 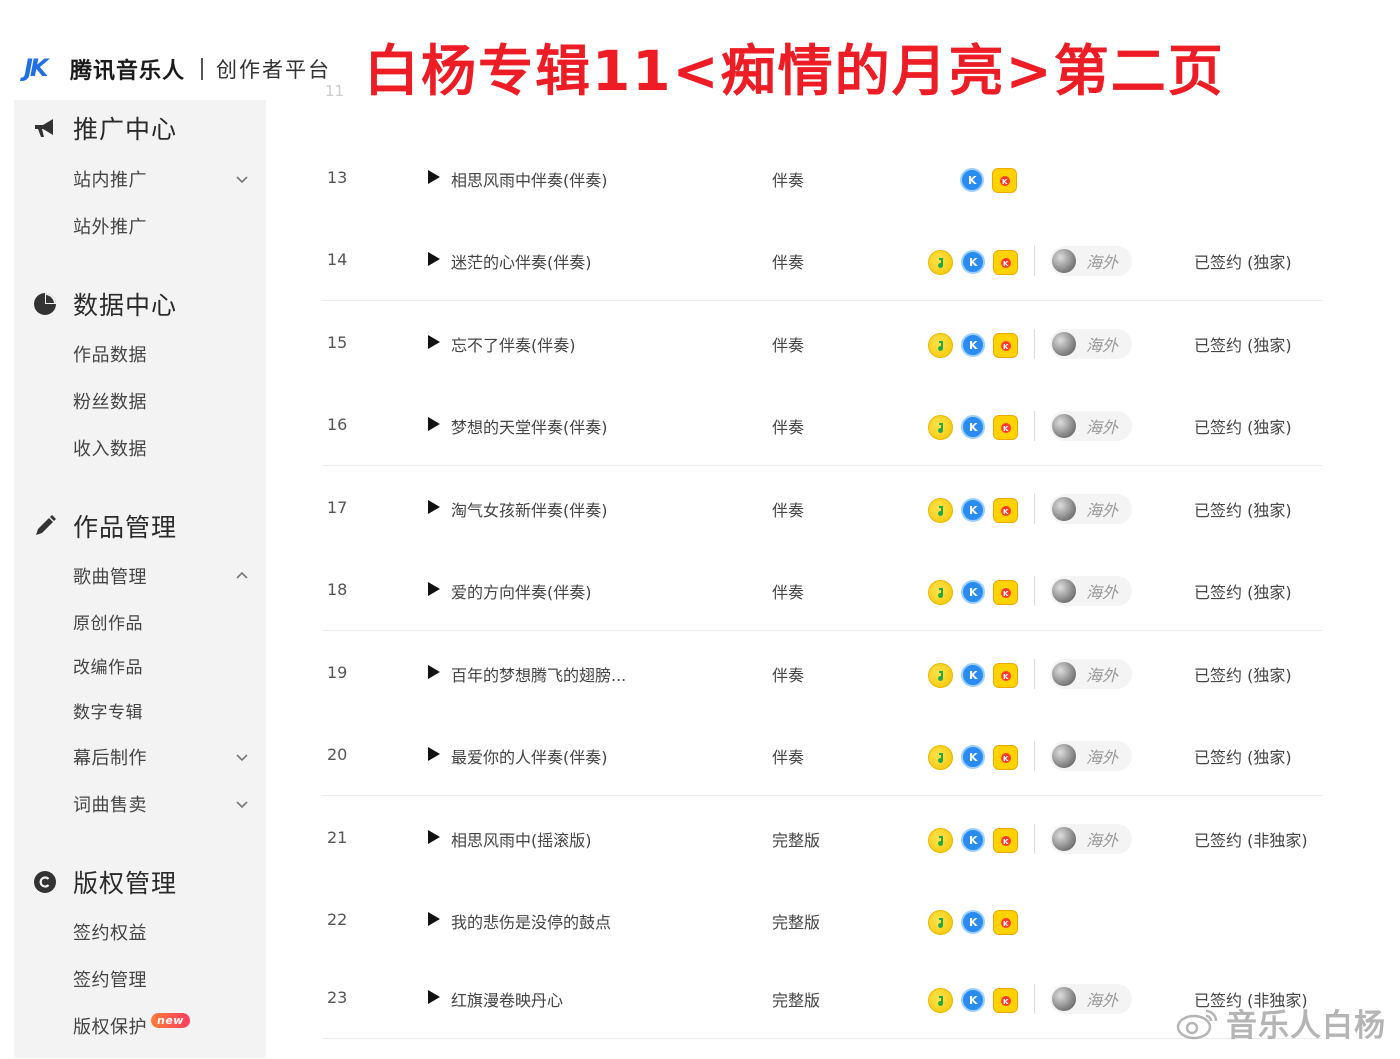 What do you see at coordinates (108, 710) in the screenshot?
I see `sidebar-item-digital-album: 数字专辑` at bounding box center [108, 710].